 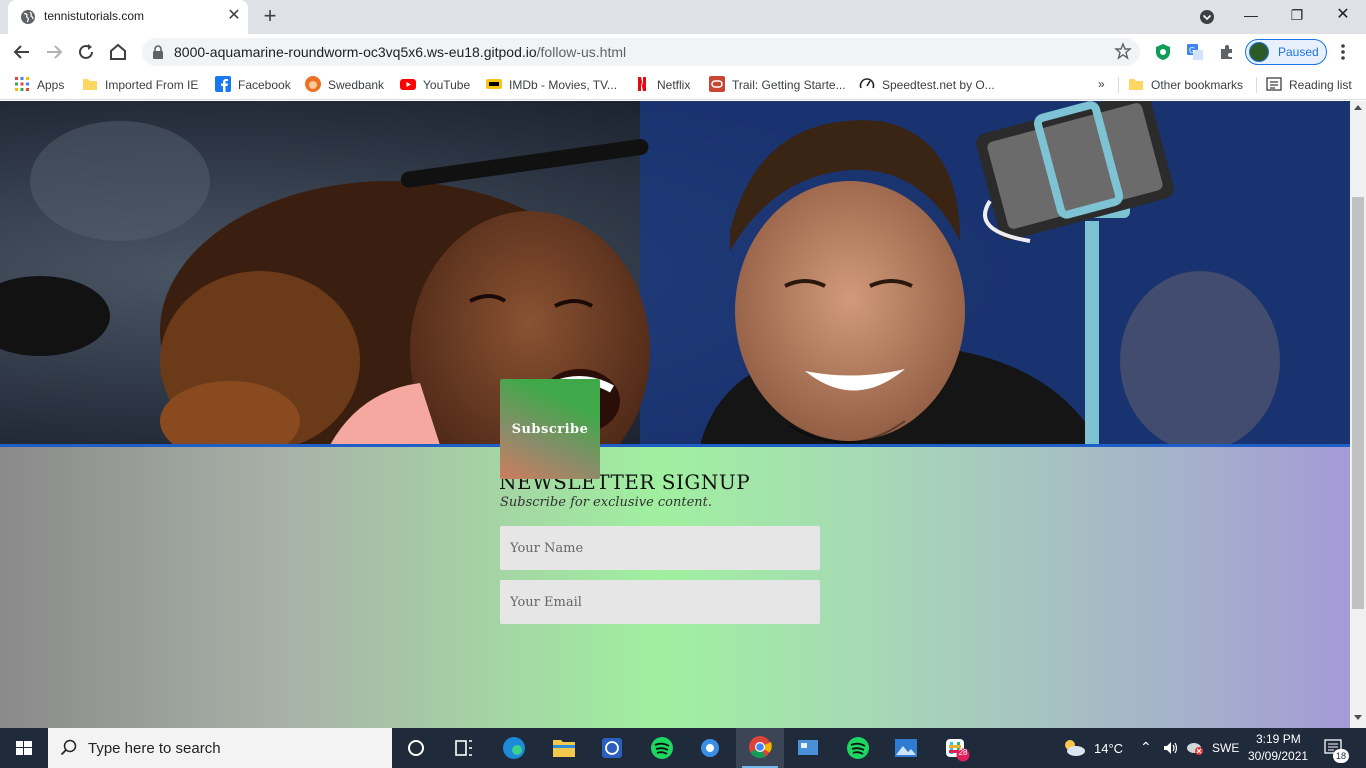 I want to click on bookmarks-overflow: », so click(x=1101, y=85).